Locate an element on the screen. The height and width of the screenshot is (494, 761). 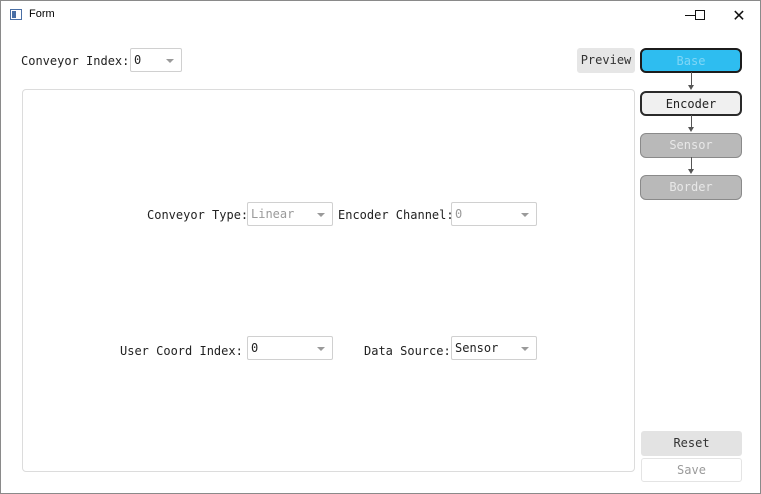
data-source-label: Data Source: is located at coordinates (407, 351).